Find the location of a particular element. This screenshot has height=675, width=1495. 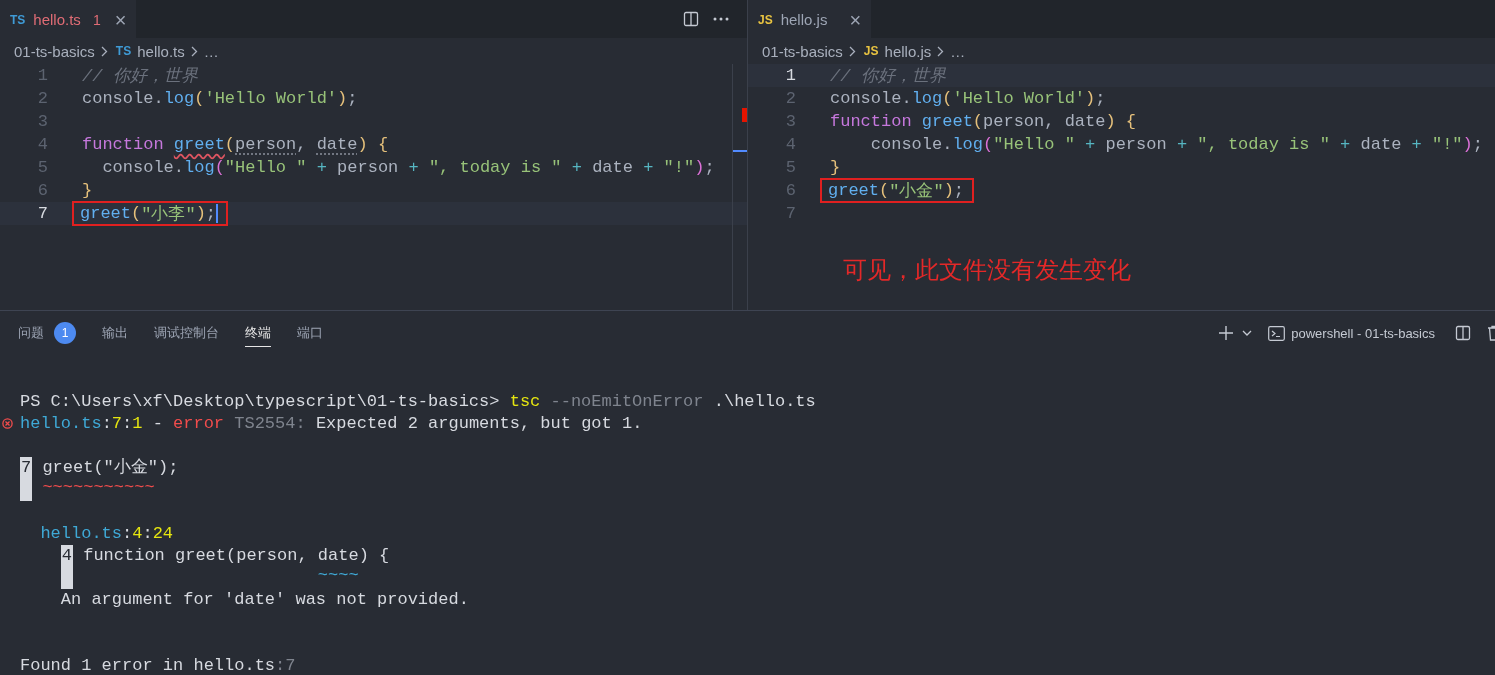

problem-count: 1 is located at coordinates (96, 19).